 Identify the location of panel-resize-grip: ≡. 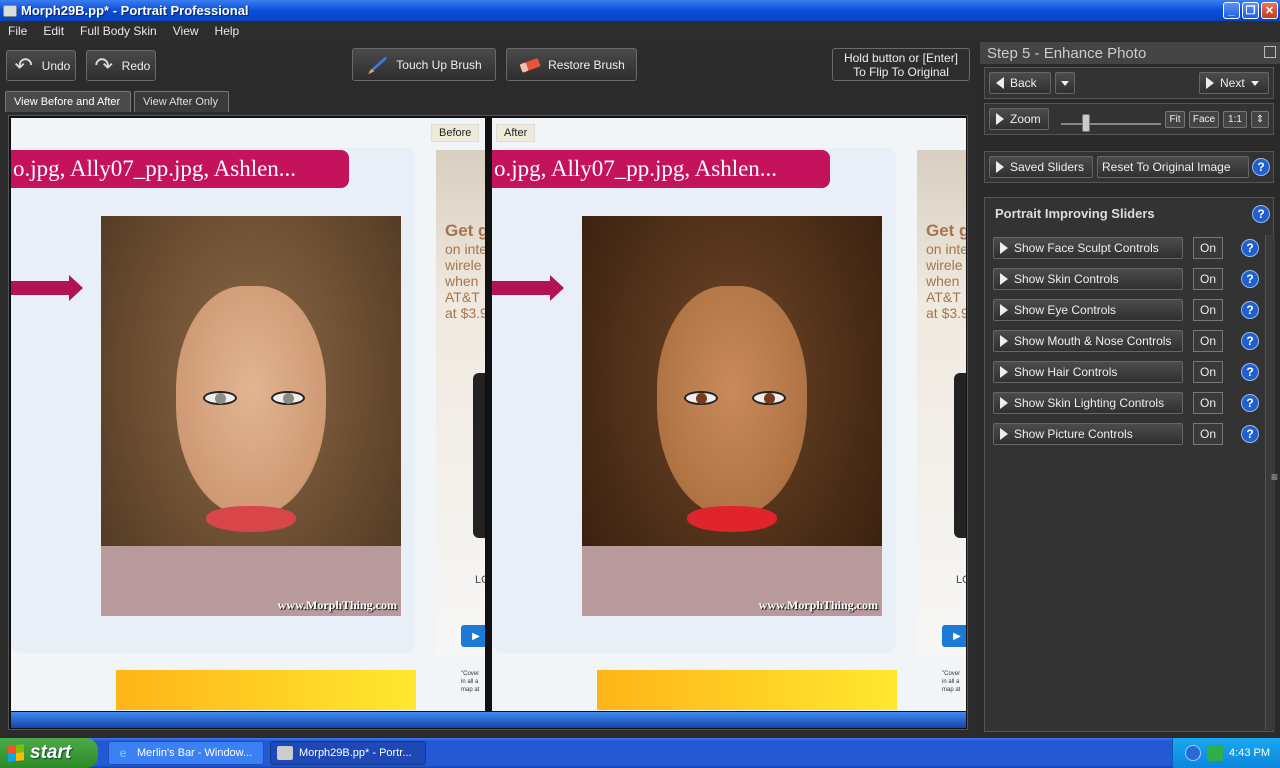
(1274, 477).